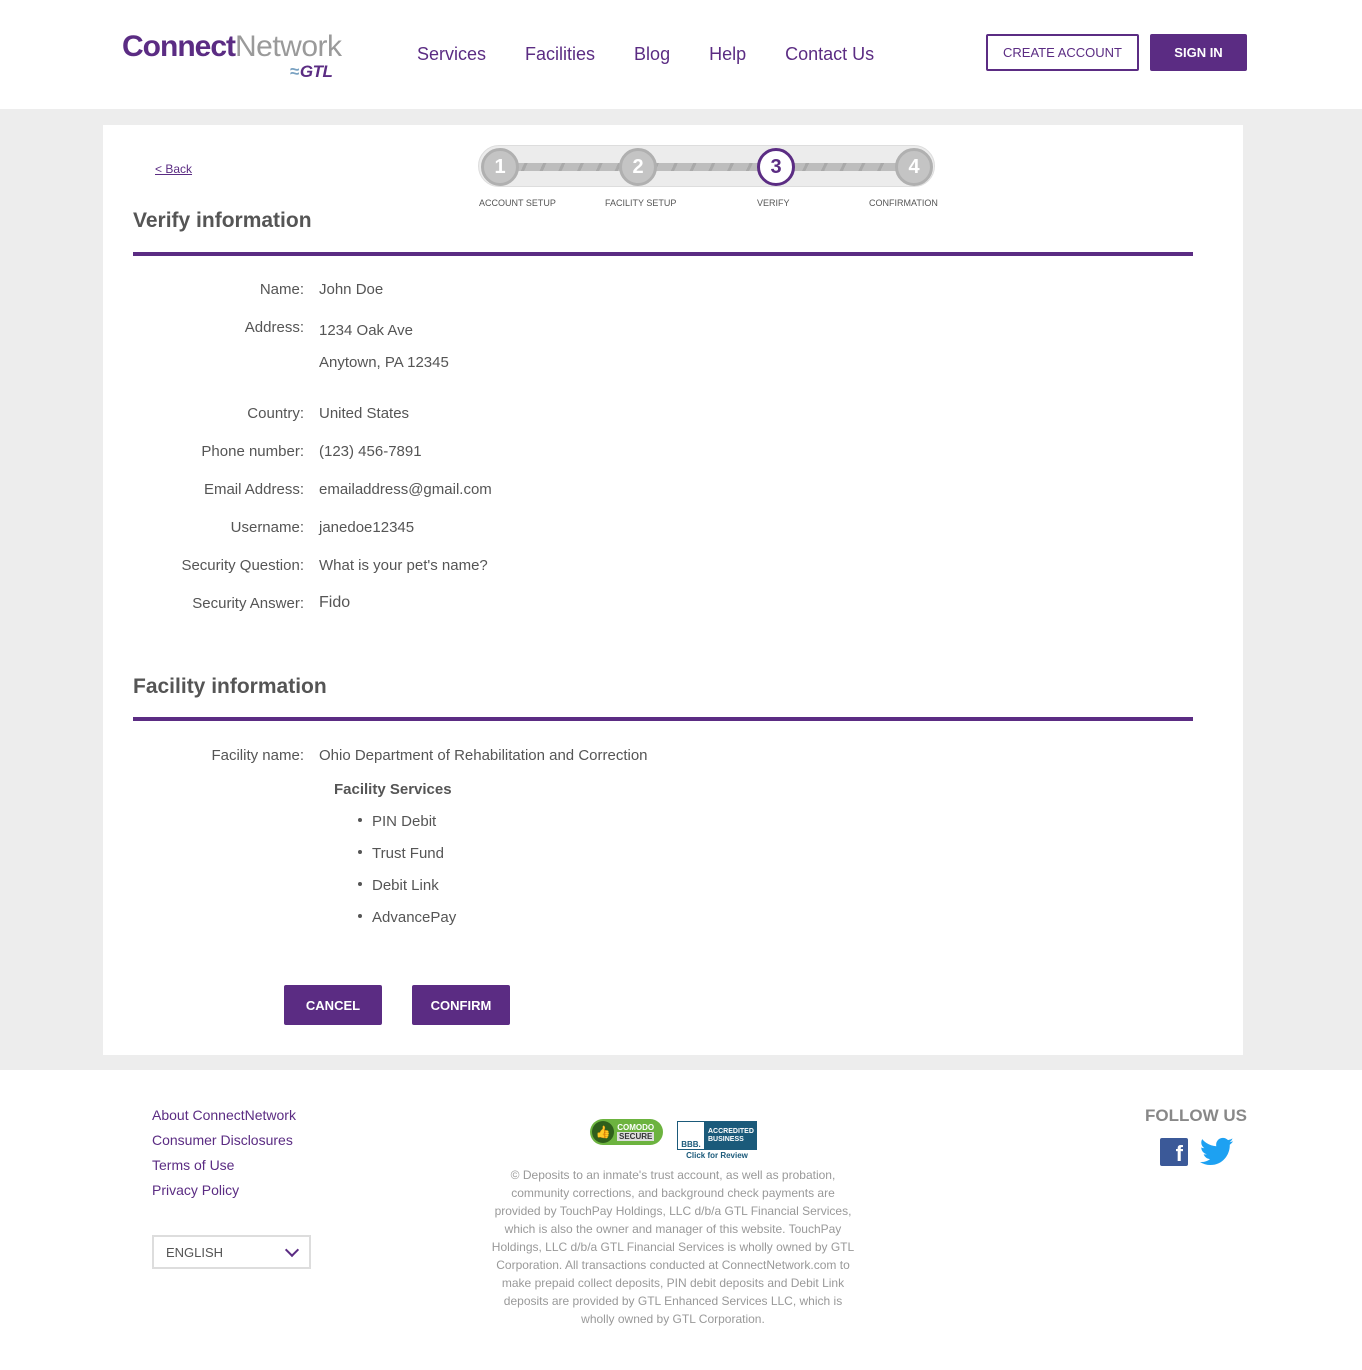 The image size is (1362, 1370). I want to click on sign-in-button: SIGN IN, so click(1198, 52).